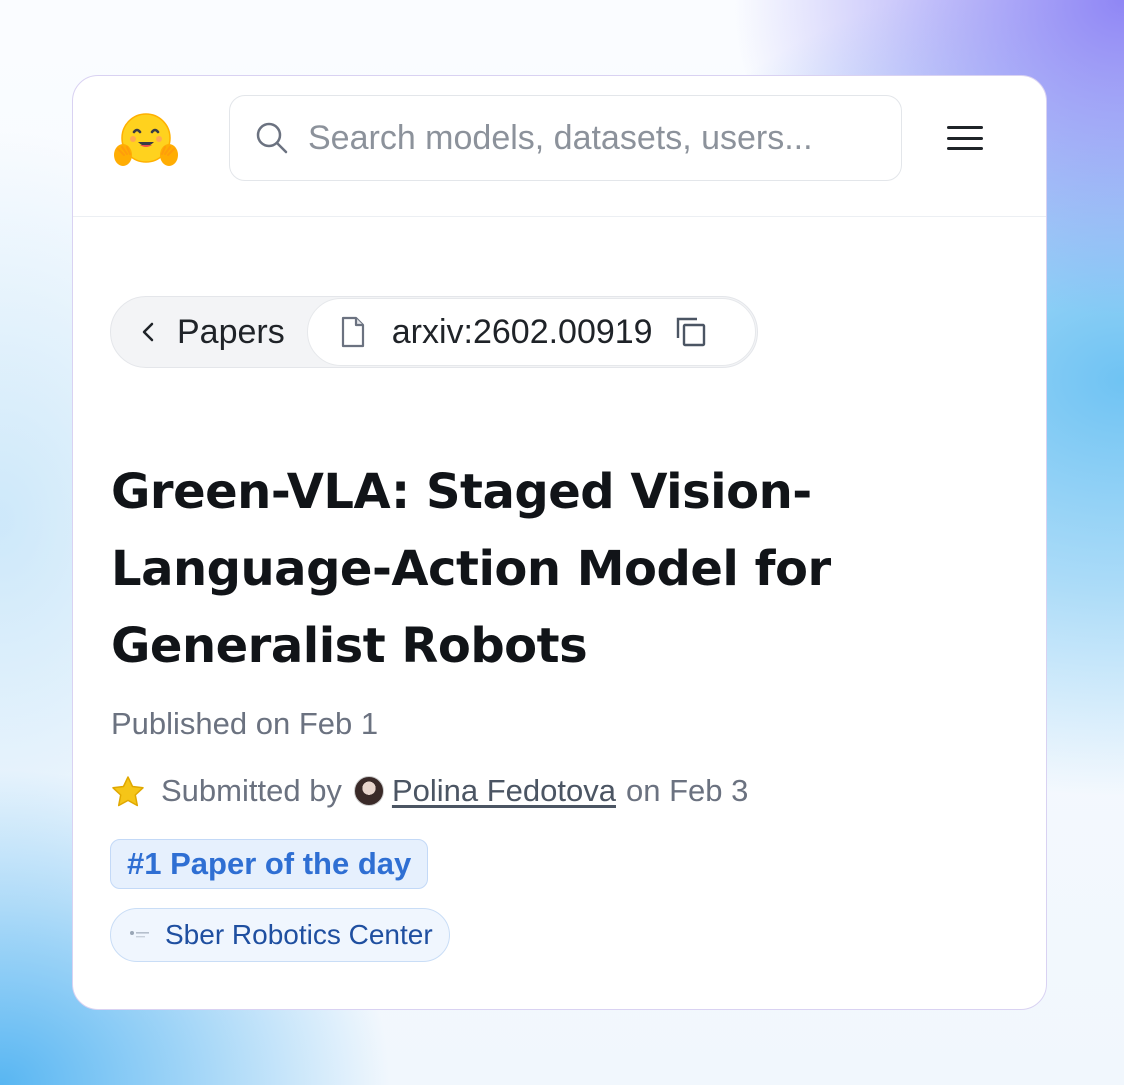  What do you see at coordinates (231, 331) in the screenshot?
I see `papers-label: Papers` at bounding box center [231, 331].